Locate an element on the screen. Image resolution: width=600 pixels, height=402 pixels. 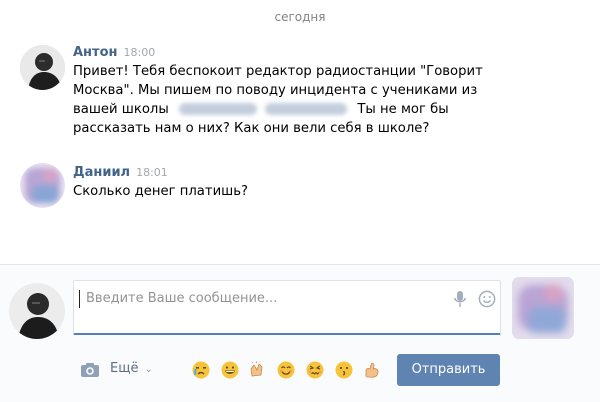
text-cursor is located at coordinates (79, 299).